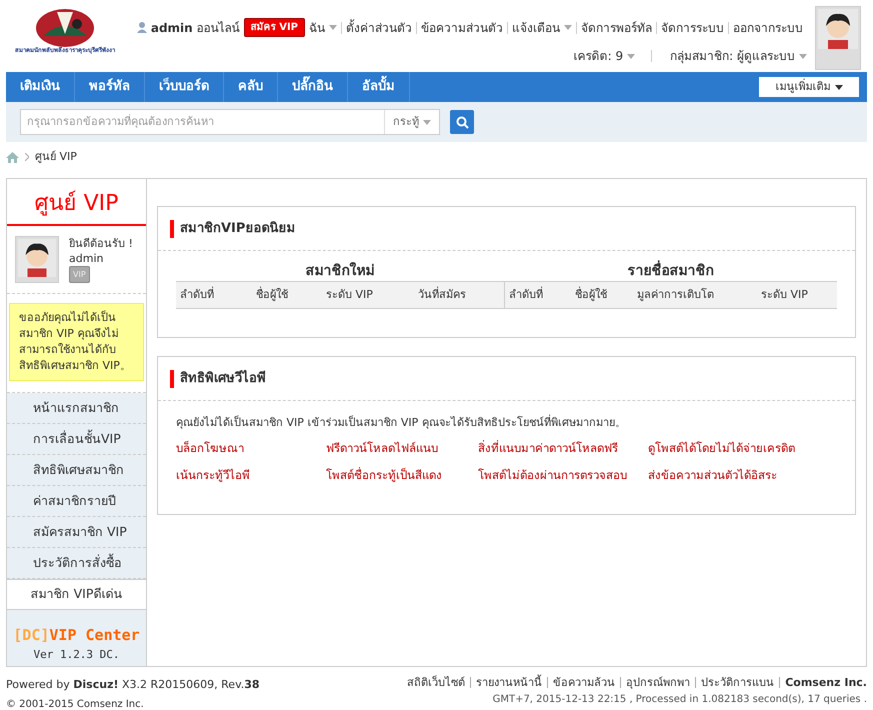 The width and height of the screenshot is (873, 710). What do you see at coordinates (436, 682) in the screenshot?
I see `footer-link: สถิติเว็บไซต์` at bounding box center [436, 682].